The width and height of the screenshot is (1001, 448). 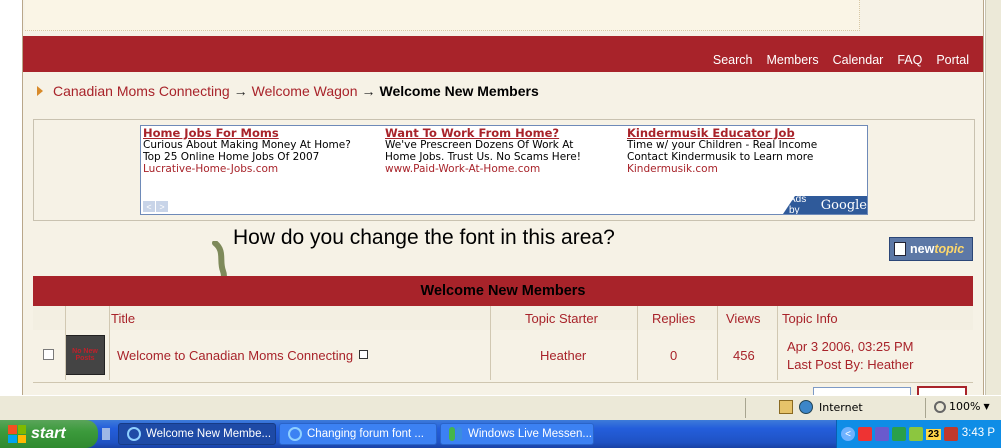 I want to click on ad-url: www.Paid-Work-At-Home.com, so click(x=503, y=169).